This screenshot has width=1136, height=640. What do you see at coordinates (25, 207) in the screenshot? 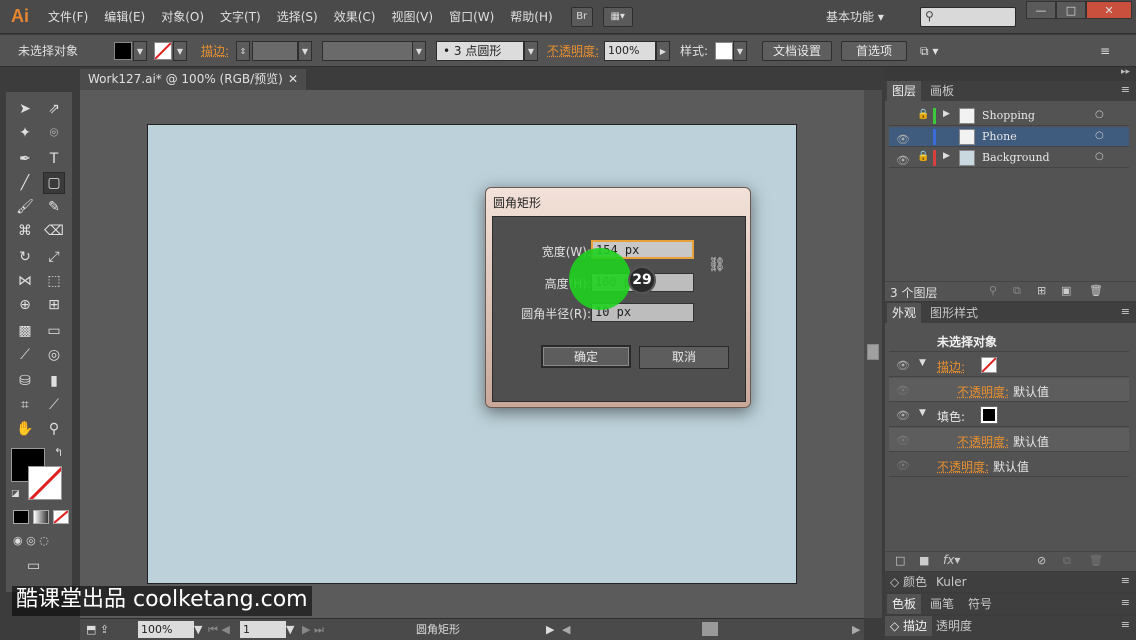
I see `paintbrush-tool-icon: 🖌` at bounding box center [25, 207].